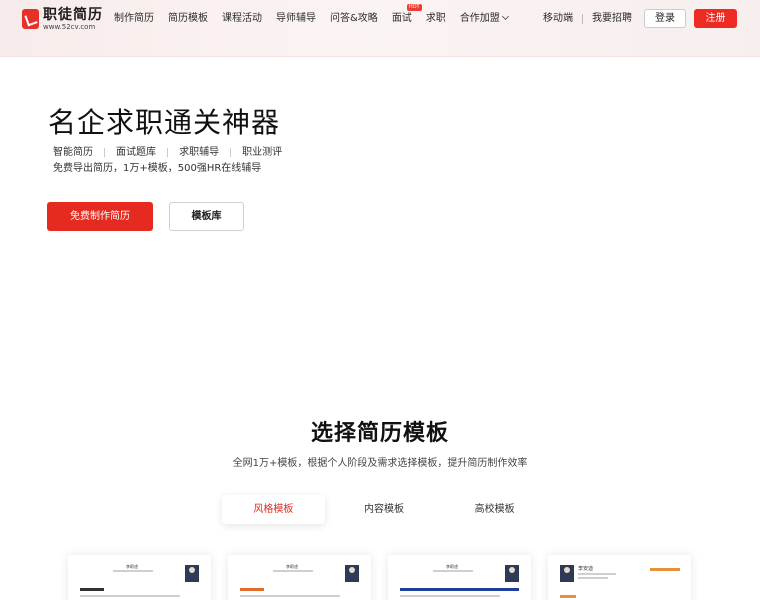  Describe the element at coordinates (73, 152) in the screenshot. I see `hero-tag: 智能简历` at that location.